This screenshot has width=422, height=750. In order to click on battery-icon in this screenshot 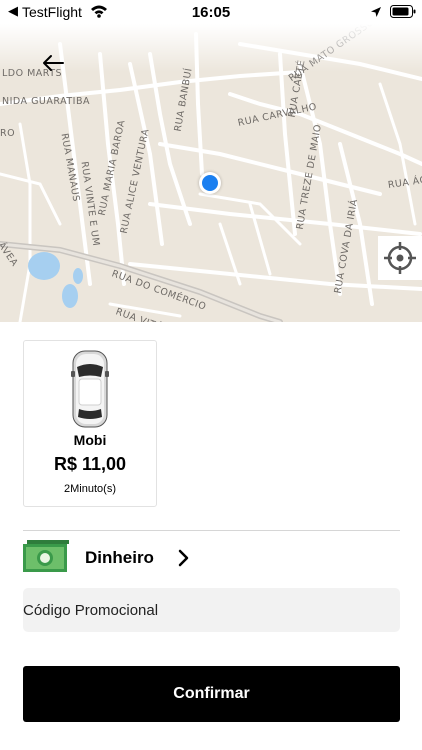, I will do `click(403, 14)`.